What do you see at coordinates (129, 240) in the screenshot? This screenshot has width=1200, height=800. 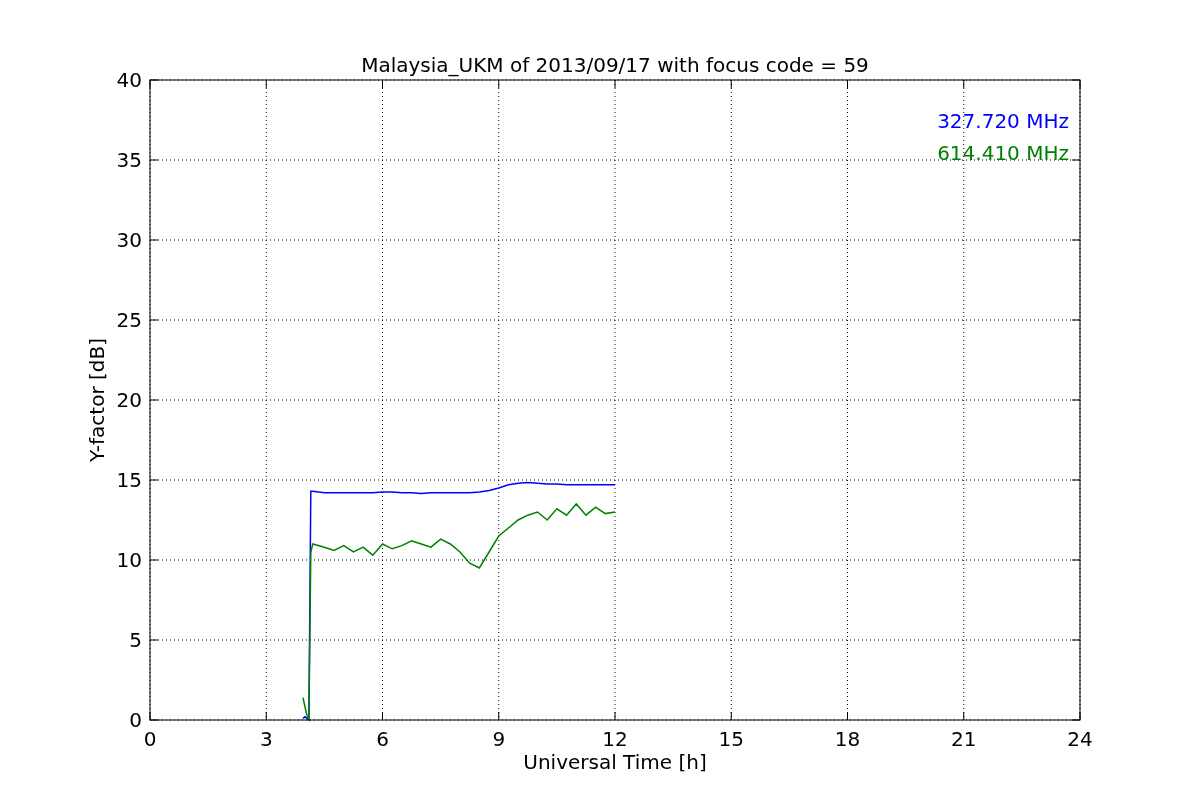 I see `y-tick-label: 30` at bounding box center [129, 240].